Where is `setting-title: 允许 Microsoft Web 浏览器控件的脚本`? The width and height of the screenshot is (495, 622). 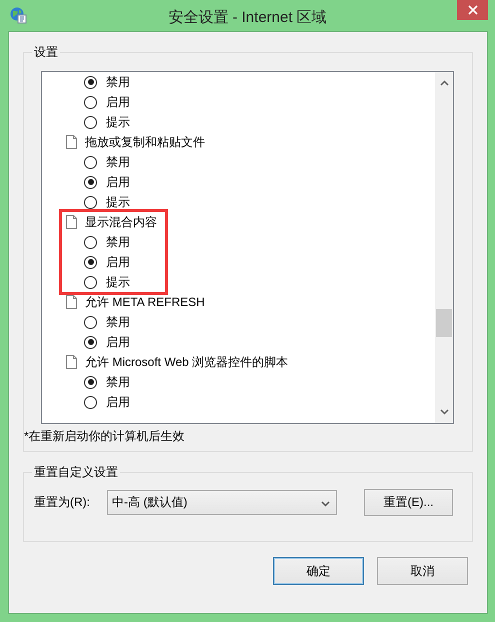 setting-title: 允许 Microsoft Web 浏览器控件的脚本 is located at coordinates (186, 362).